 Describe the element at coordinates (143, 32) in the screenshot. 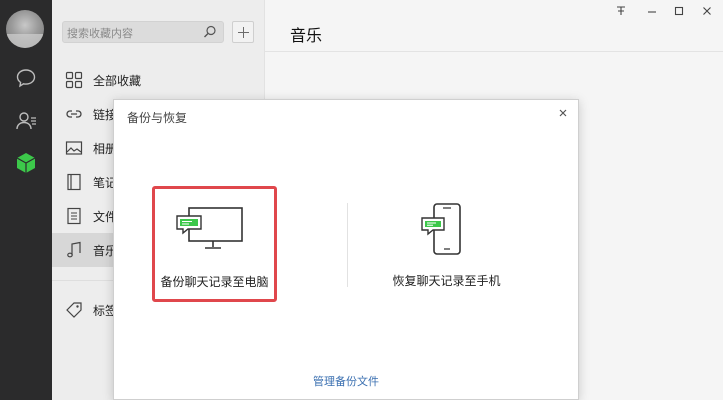

I see `search-input: 搜索收藏内容` at that location.